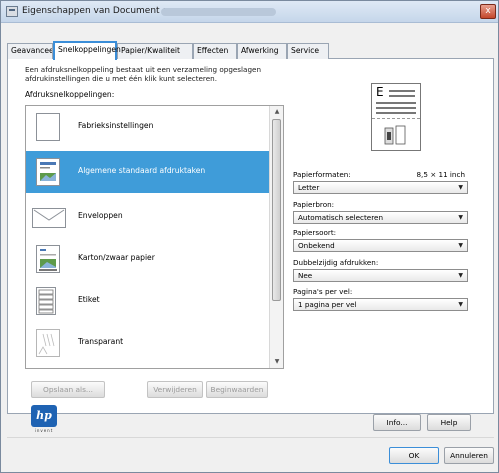  What do you see at coordinates (116, 257) in the screenshot?
I see `list-item-label: Karton/zwaar papier` at bounding box center [116, 257].